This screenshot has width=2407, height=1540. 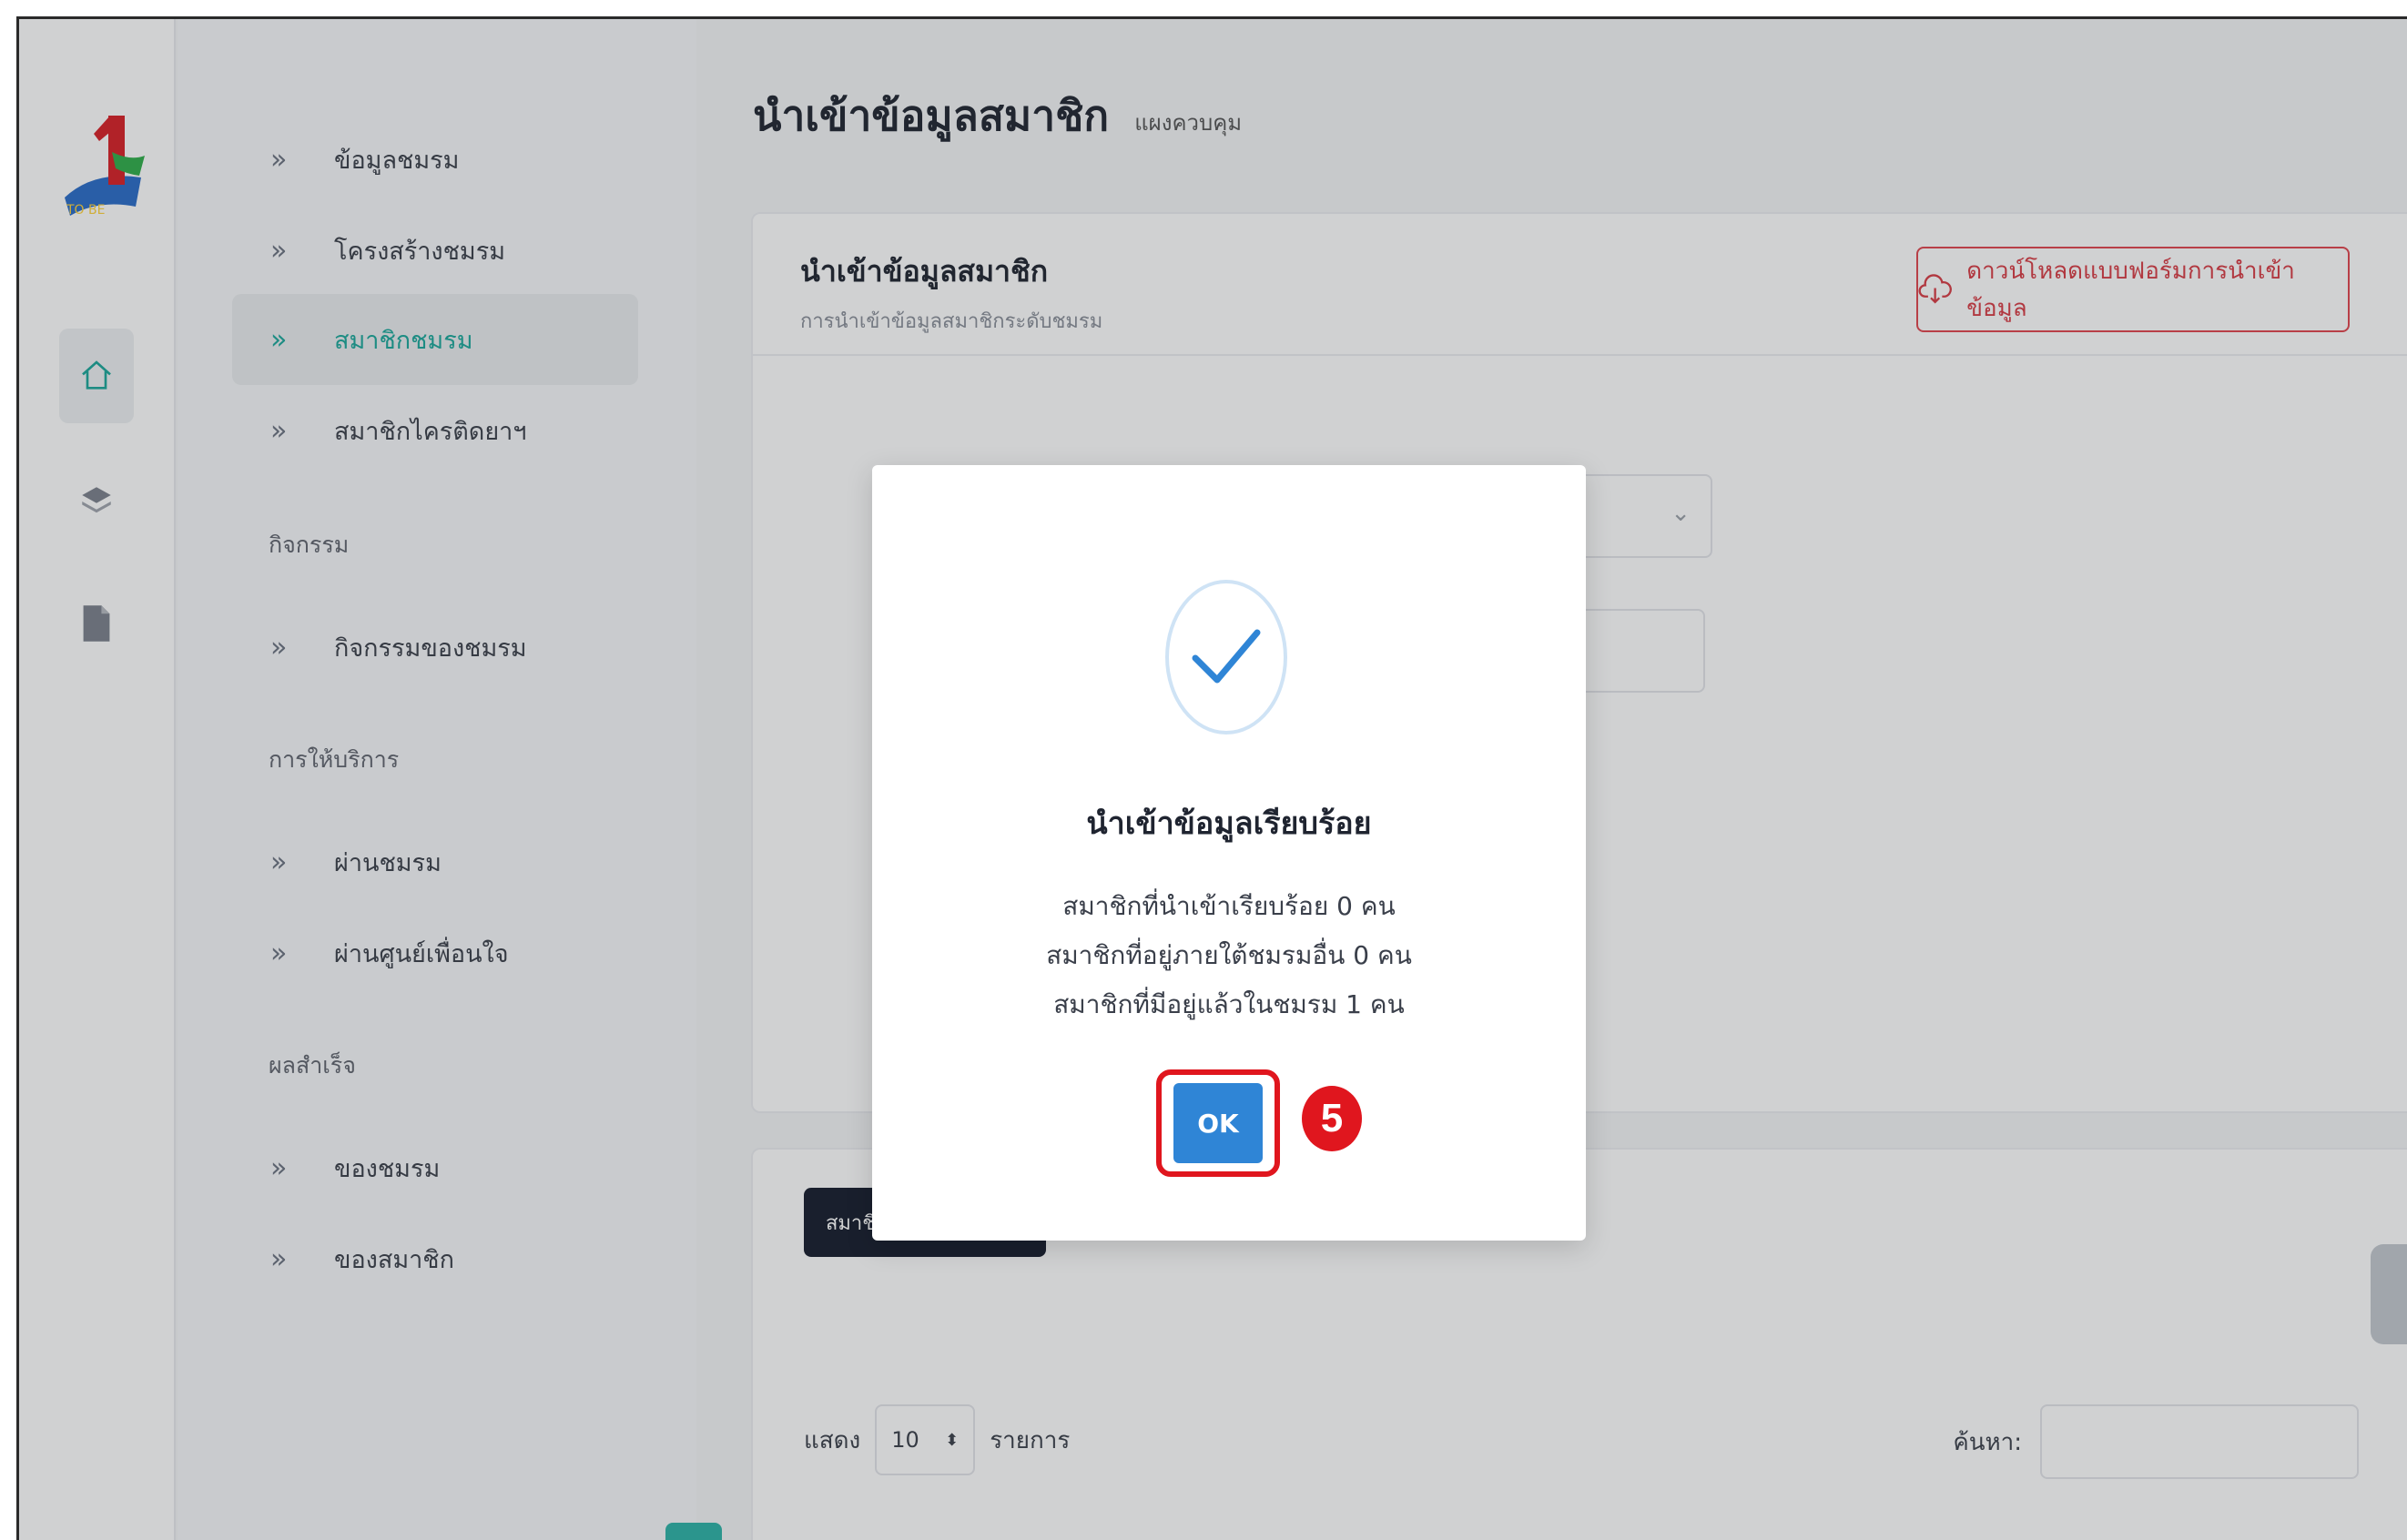 I want to click on ok-button-highlight: OK, so click(x=1218, y=1123).